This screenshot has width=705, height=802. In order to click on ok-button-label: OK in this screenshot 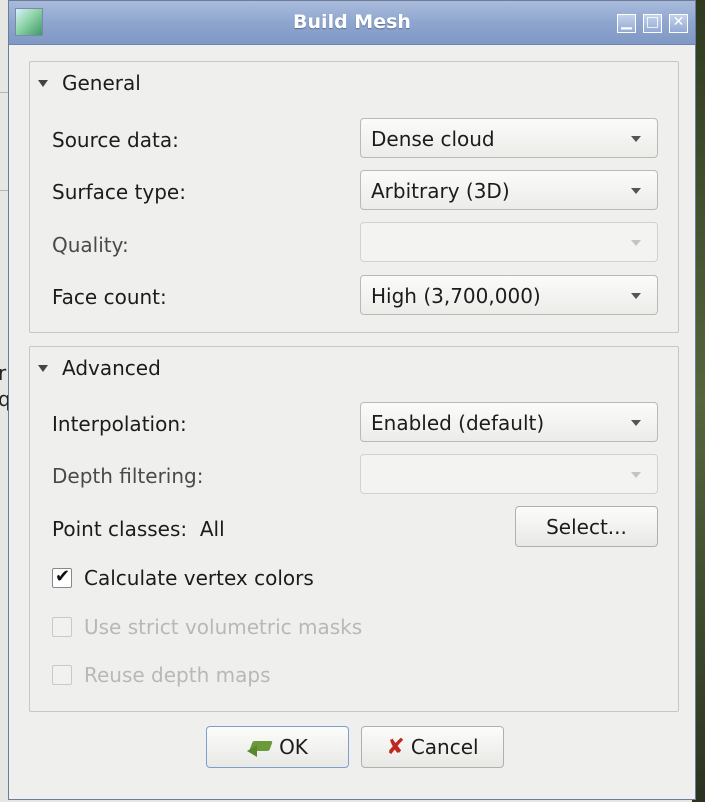, I will do `click(293, 747)`.